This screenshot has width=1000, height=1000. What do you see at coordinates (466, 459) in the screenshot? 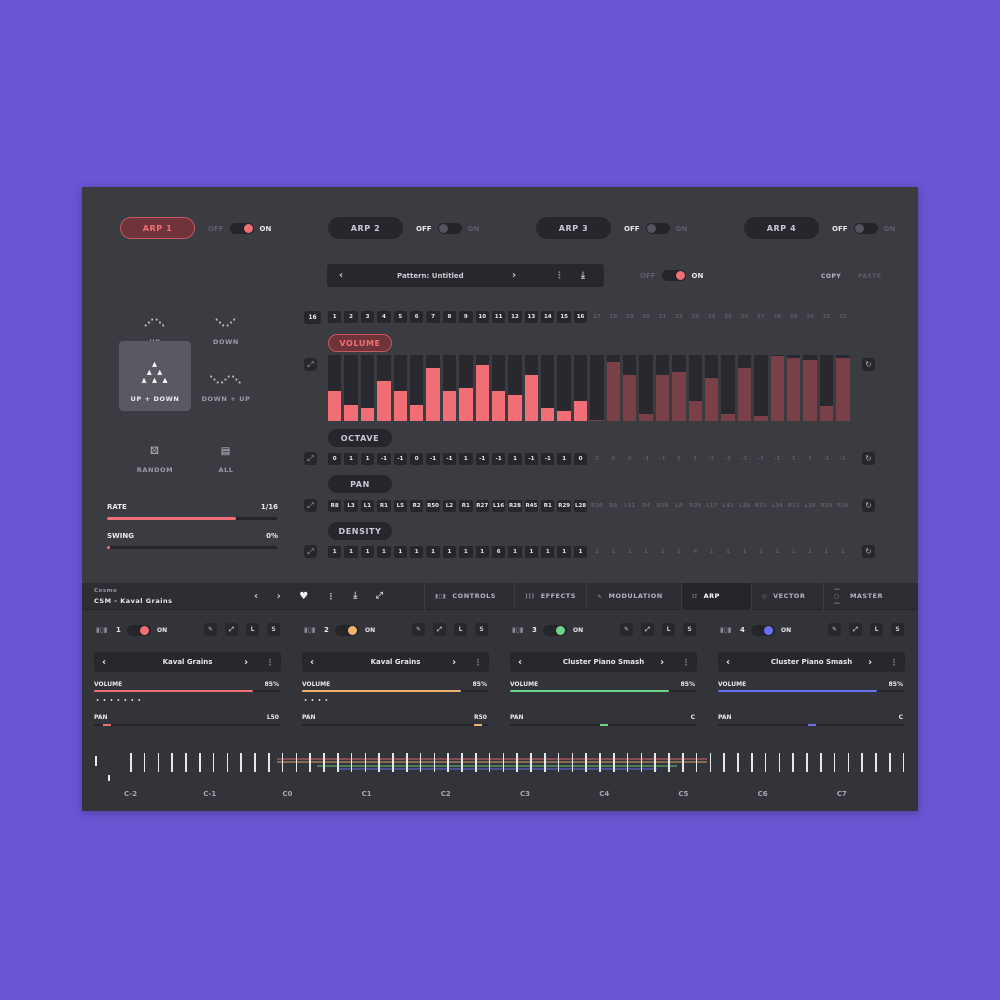
I see `octave.values-step-9: 1` at bounding box center [466, 459].